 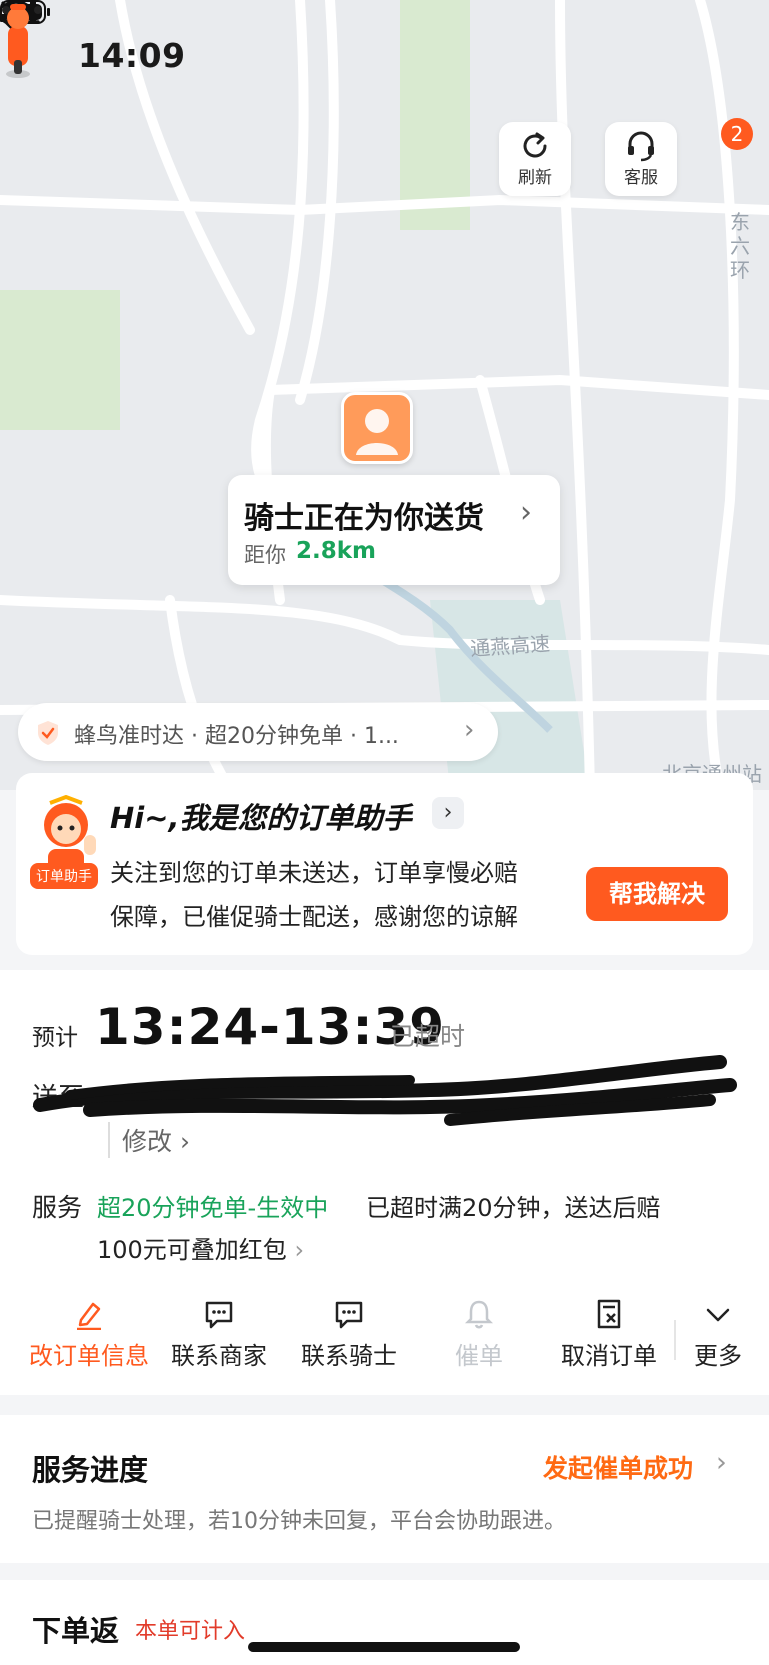 What do you see at coordinates (336, 551) in the screenshot?
I see `distance-value: 2.8km` at bounding box center [336, 551].